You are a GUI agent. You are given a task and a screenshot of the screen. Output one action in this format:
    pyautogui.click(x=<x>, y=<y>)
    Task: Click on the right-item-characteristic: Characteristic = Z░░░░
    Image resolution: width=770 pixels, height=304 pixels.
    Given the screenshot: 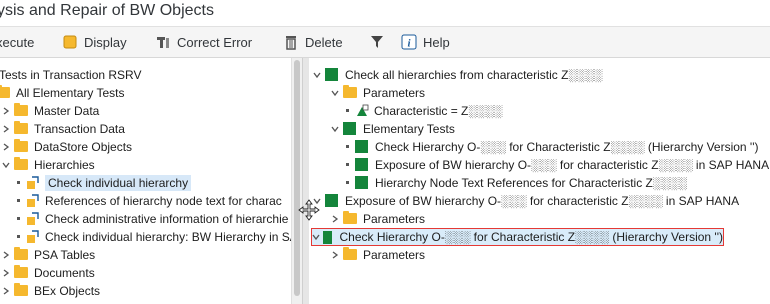 What is the action you would take?
    pyautogui.click(x=422, y=110)
    